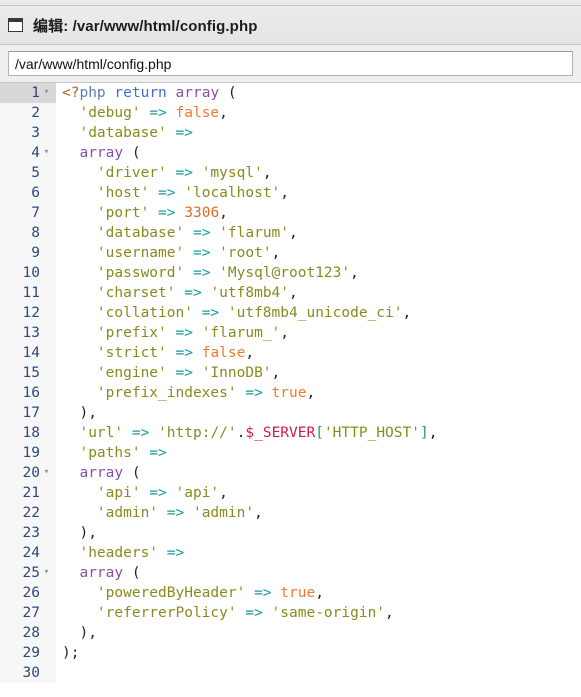 The height and width of the screenshot is (697, 581). What do you see at coordinates (31, 553) in the screenshot?
I see `line-number: 24` at bounding box center [31, 553].